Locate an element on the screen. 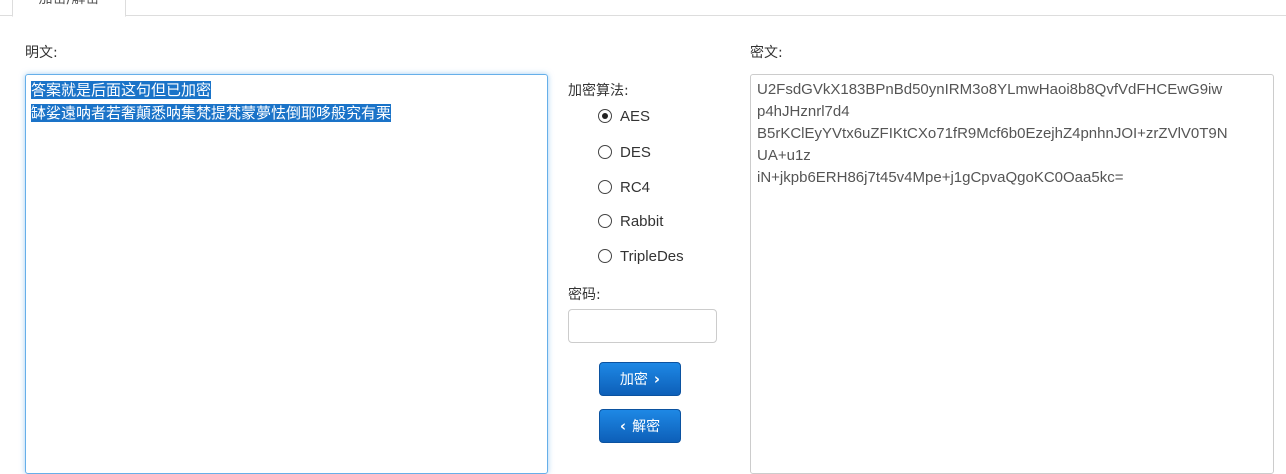  chevron-left-icon: ‹ is located at coordinates (623, 426).